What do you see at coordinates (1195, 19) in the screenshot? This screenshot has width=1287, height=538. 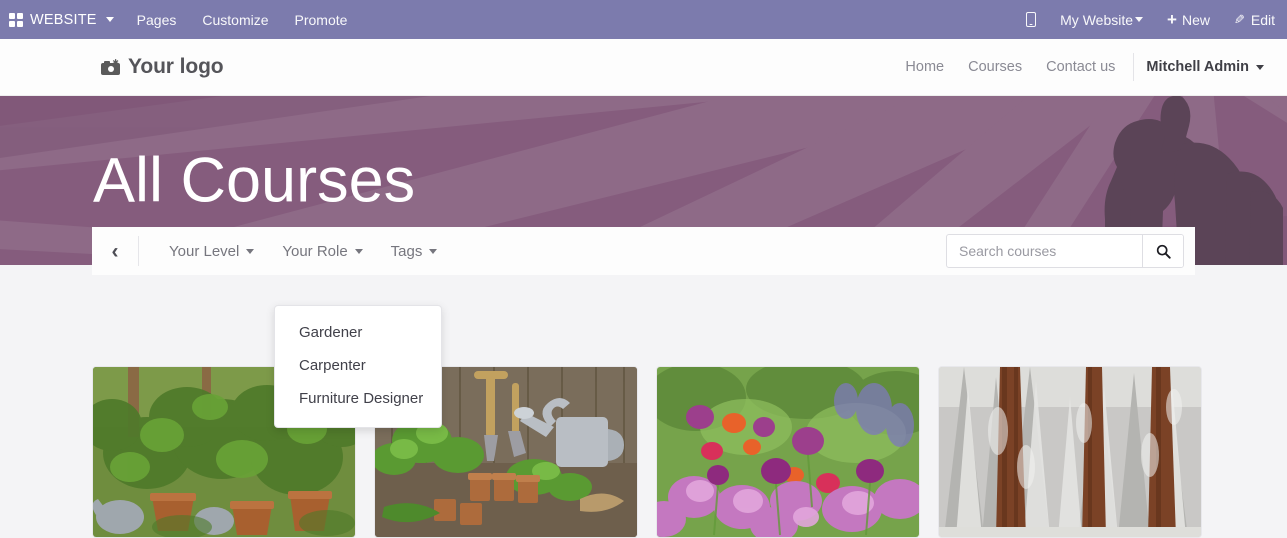 I see `new-button-label: New` at bounding box center [1195, 19].